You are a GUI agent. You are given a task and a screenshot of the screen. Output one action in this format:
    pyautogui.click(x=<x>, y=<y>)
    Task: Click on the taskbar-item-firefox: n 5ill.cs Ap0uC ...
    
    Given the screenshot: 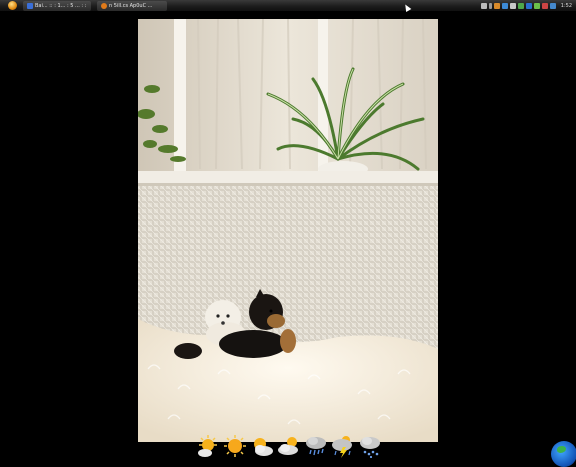 What is the action you would take?
    pyautogui.click(x=132, y=5)
    